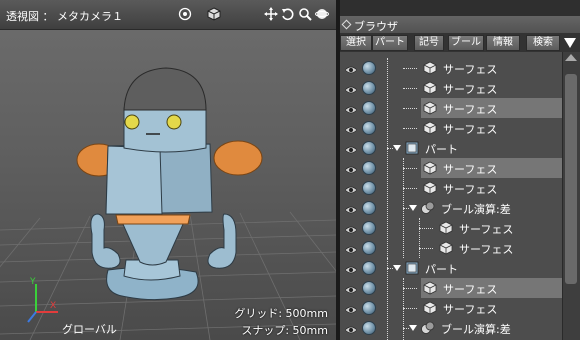 This screenshot has height=340, width=580. What do you see at coordinates (53, 306) in the screenshot?
I see `axis-x-label: X` at bounding box center [53, 306].